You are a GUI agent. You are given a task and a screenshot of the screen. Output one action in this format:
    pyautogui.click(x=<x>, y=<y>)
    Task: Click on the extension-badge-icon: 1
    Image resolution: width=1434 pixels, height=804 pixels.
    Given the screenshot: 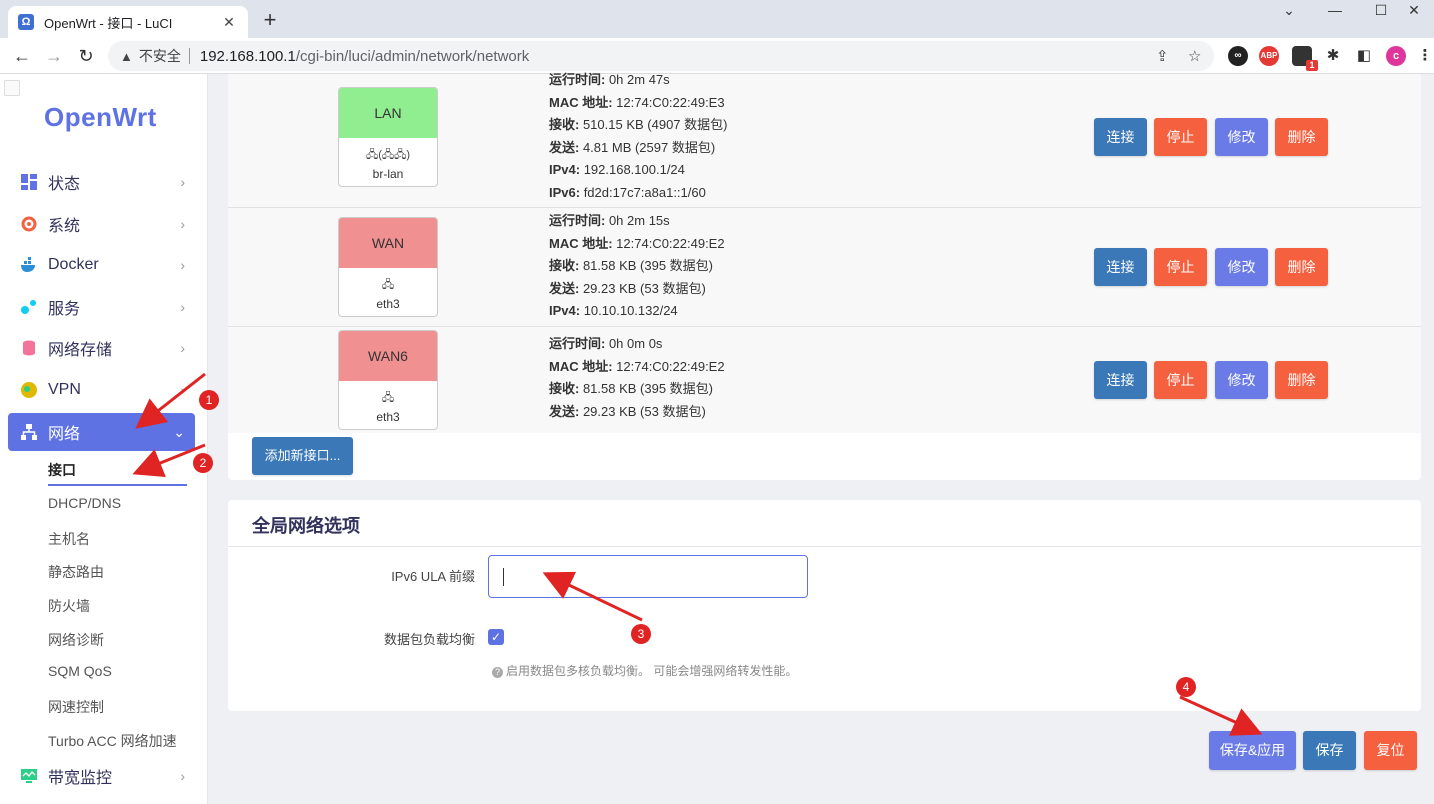 What is the action you would take?
    pyautogui.click(x=1305, y=58)
    